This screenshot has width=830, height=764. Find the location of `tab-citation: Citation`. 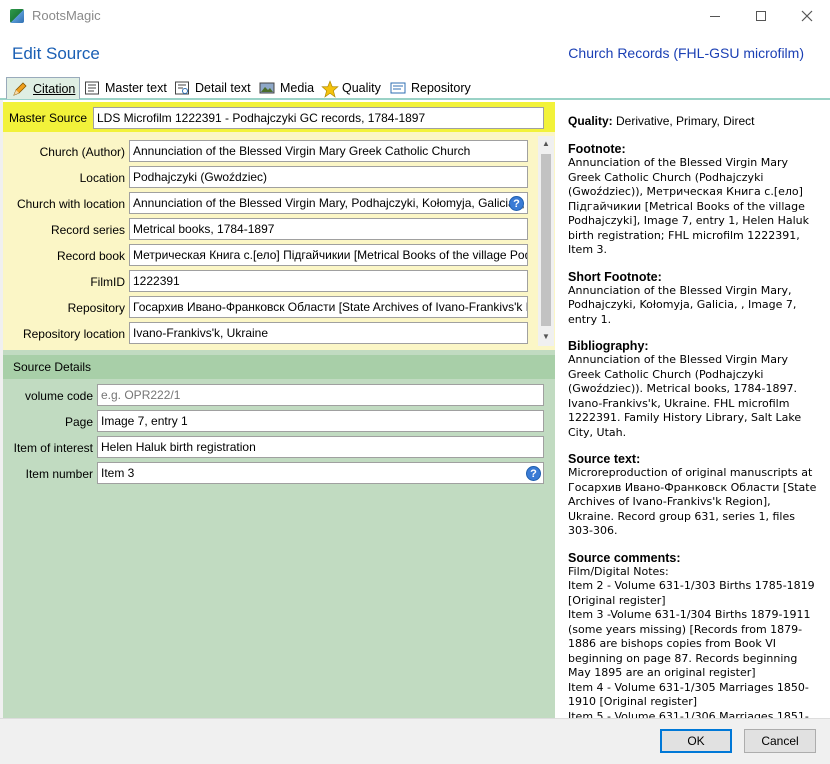

tab-citation: Citation is located at coordinates (43, 88).